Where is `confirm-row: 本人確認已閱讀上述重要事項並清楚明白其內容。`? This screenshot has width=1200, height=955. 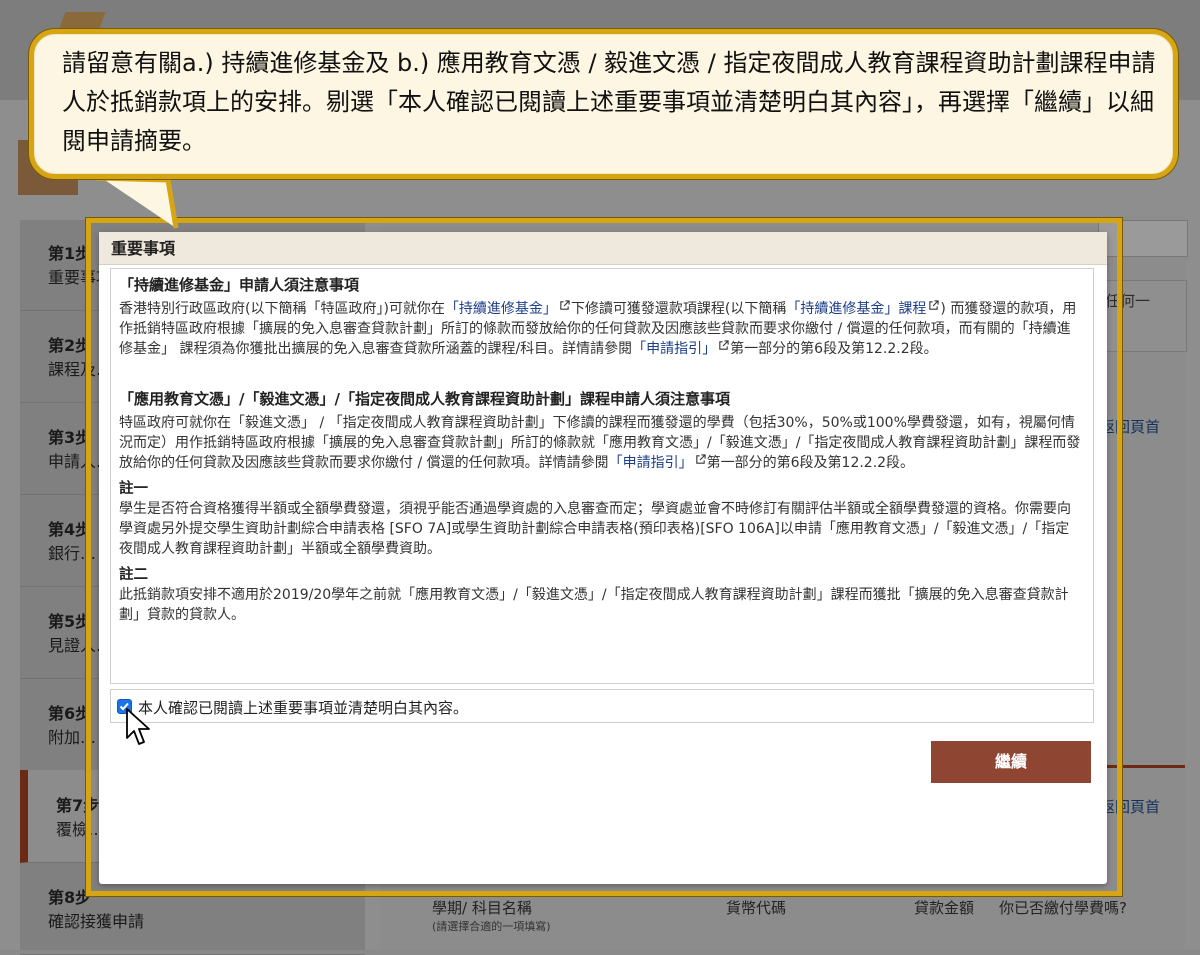 confirm-row: 本人確認已閱讀上述重要事項並清楚明白其內容。 is located at coordinates (602, 706).